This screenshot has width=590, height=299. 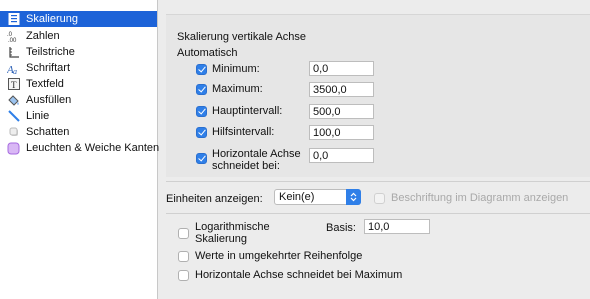 What do you see at coordinates (201, 158) in the screenshot?
I see `horizontal-crosses-auto-checkbox` at bounding box center [201, 158].